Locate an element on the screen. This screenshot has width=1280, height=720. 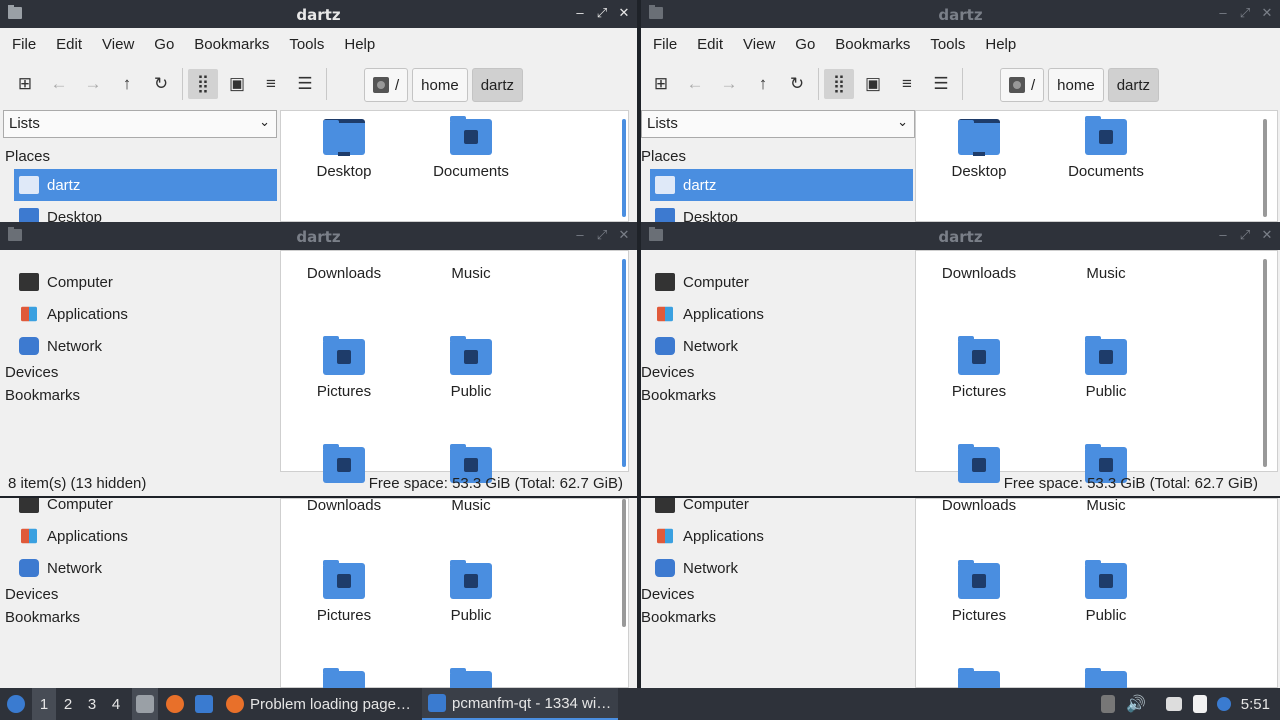
clock: 5:51 is located at coordinates (1255, 704).